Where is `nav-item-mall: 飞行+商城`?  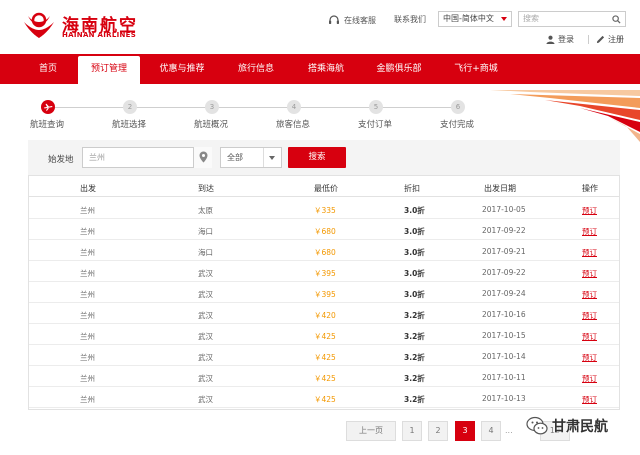
nav-item-mall: 飞行+商城 is located at coordinates (476, 69).